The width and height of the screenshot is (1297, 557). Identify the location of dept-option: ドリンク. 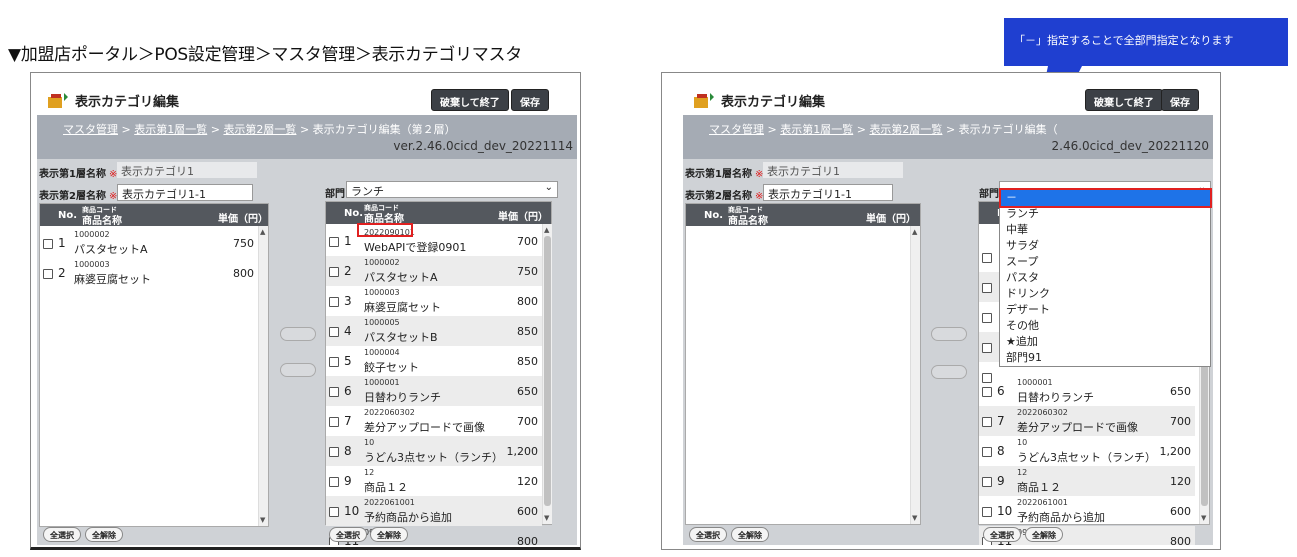
(1105, 294).